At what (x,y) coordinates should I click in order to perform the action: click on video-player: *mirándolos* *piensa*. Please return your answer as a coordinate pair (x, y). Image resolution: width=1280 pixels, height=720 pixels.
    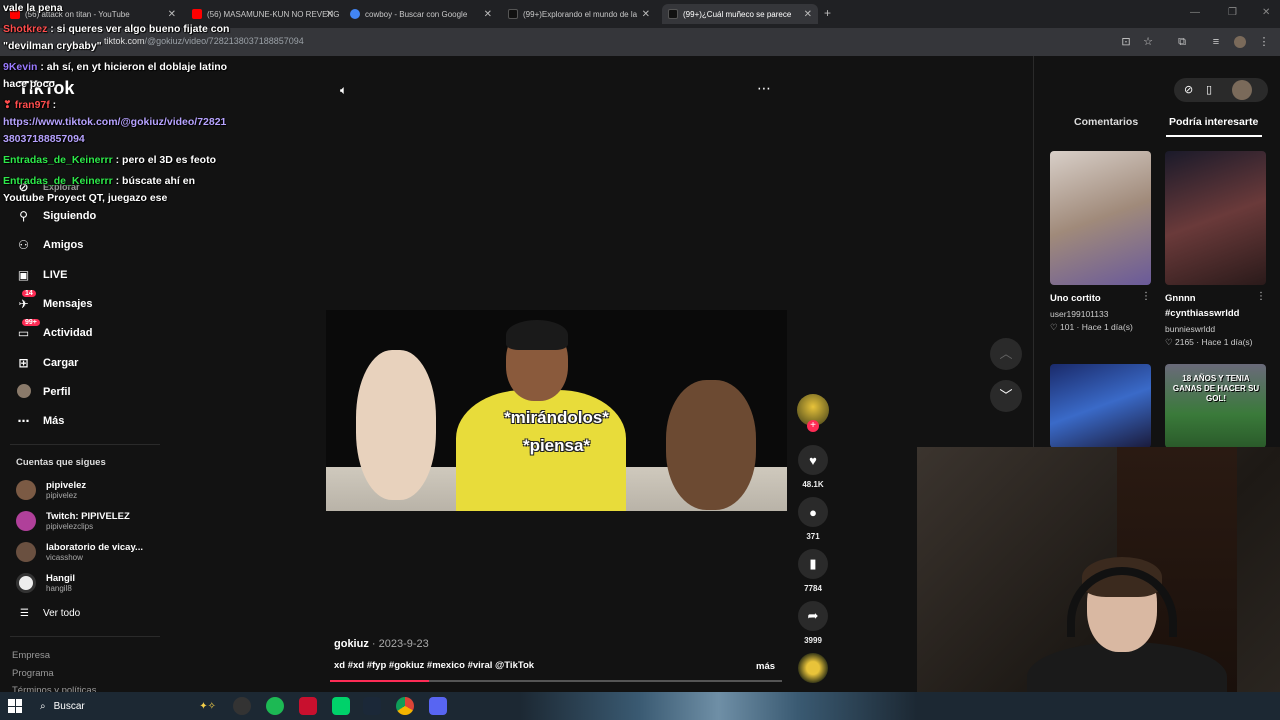
    Looking at the image, I should click on (556, 410).